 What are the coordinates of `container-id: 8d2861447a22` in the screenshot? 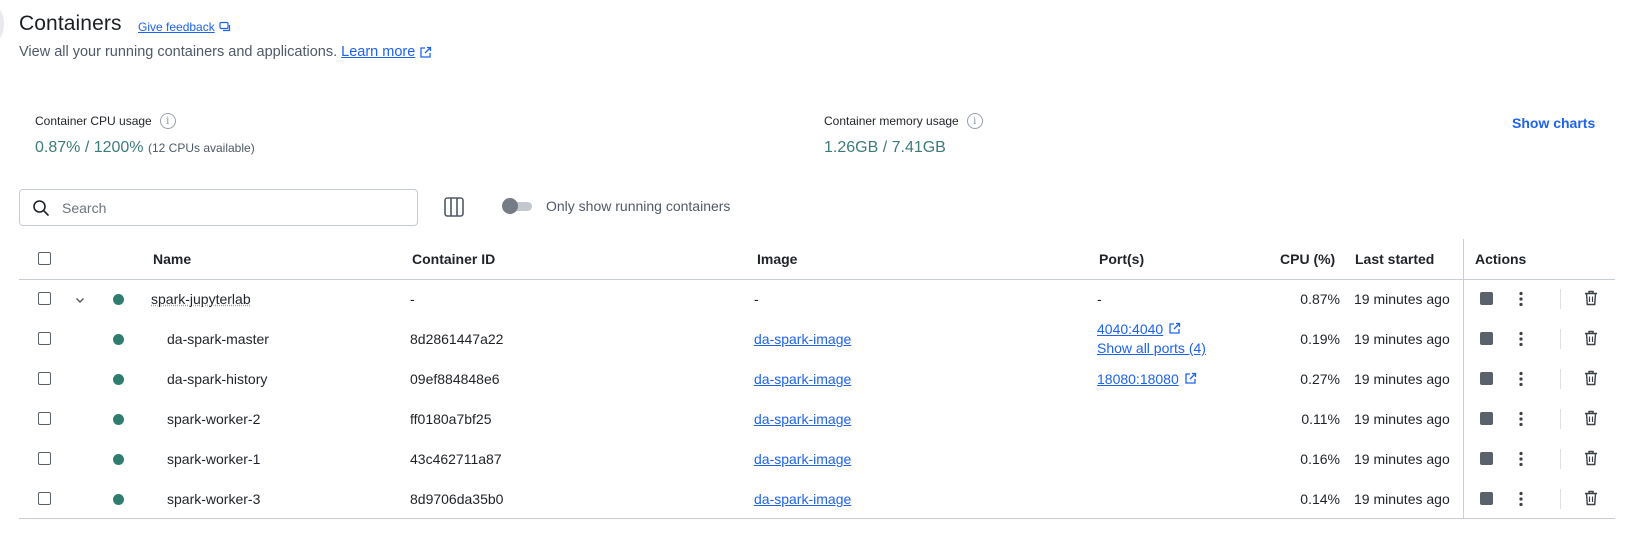 It's located at (457, 339).